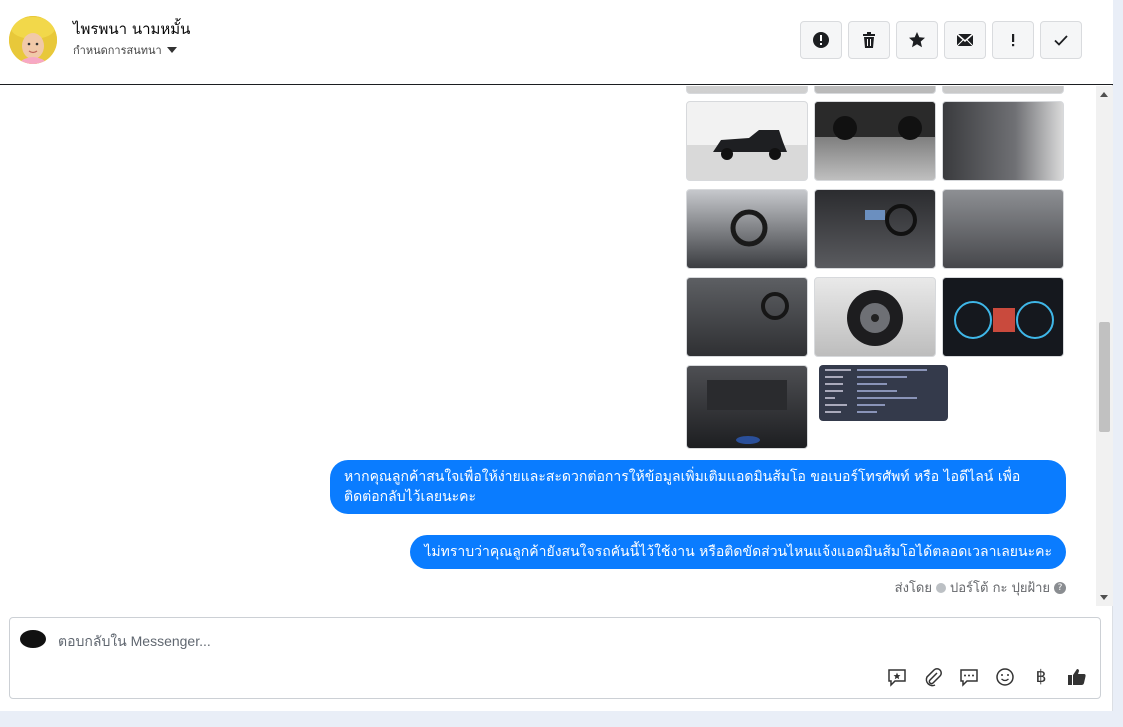 Image resolution: width=1123 pixels, height=727 pixels. I want to click on emoji-button, so click(1005, 677).